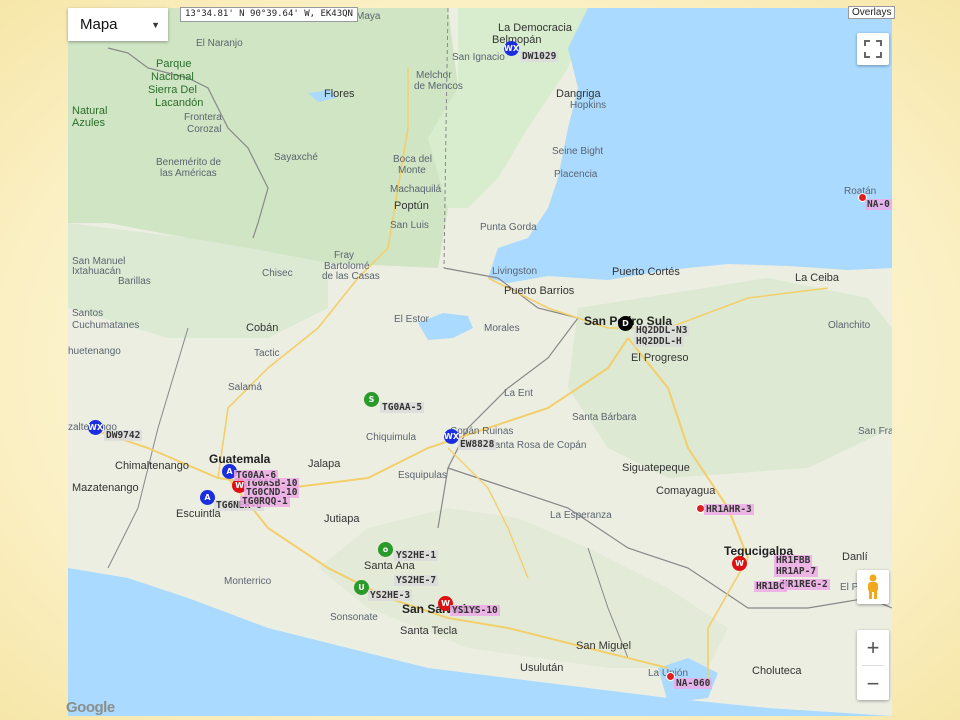 The width and height of the screenshot is (960, 720). I want to click on place-boca-del-monte: Boca del, so click(412, 159).